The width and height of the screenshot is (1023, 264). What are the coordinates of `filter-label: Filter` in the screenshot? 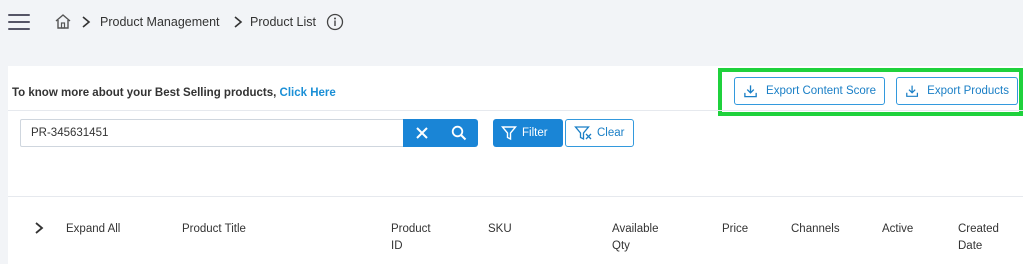 It's located at (535, 133).